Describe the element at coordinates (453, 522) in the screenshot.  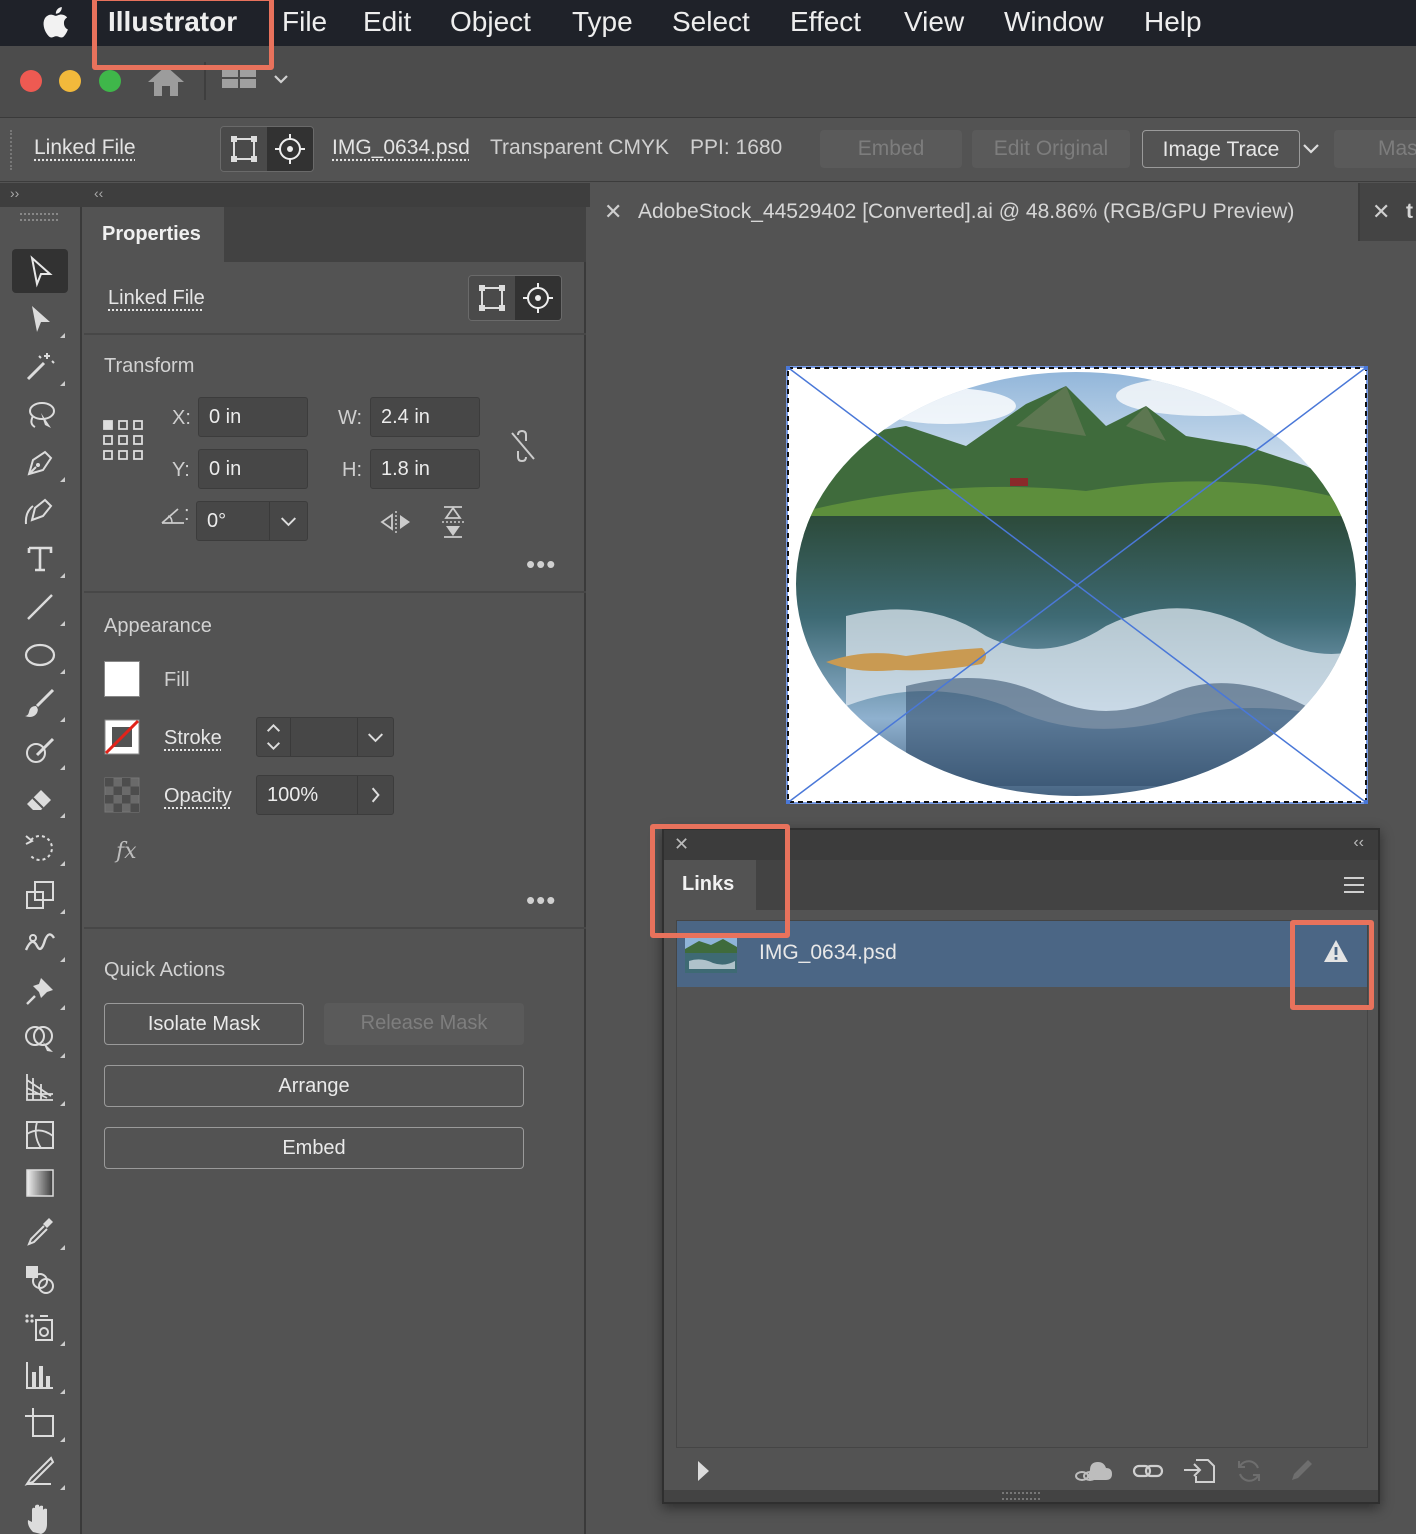
I see `flip-vertical-icon` at that location.